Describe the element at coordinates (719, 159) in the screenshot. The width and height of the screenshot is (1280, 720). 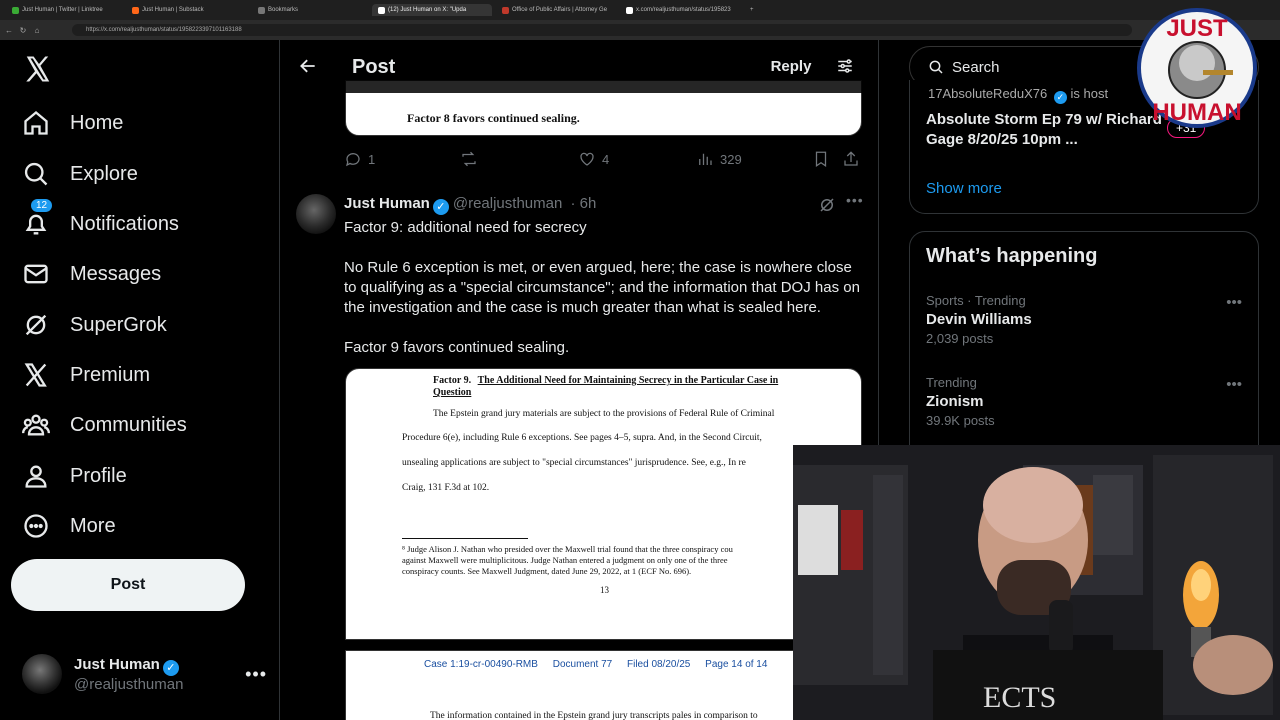
I see `views-action: 329` at that location.